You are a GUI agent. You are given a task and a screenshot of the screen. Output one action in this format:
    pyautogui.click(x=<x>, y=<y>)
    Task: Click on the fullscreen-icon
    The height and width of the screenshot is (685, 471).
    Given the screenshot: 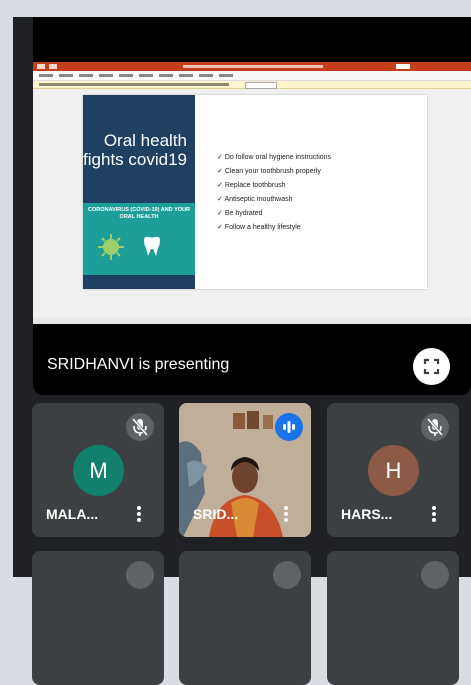 What is the action you would take?
    pyautogui.click(x=431, y=366)
    